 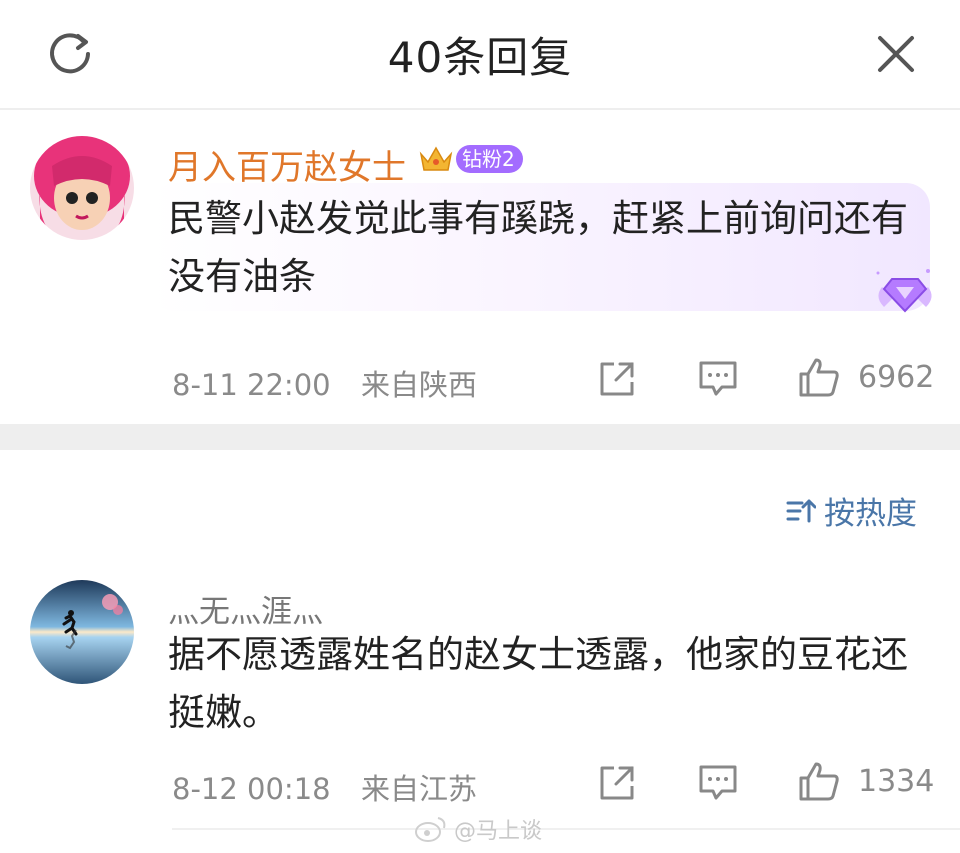 I want to click on sort-toggle: 按热度, so click(x=851, y=510).